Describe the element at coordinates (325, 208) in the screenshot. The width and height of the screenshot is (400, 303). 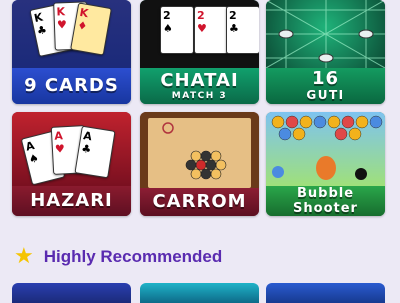
I see `game-subtitle: Shooter` at that location.